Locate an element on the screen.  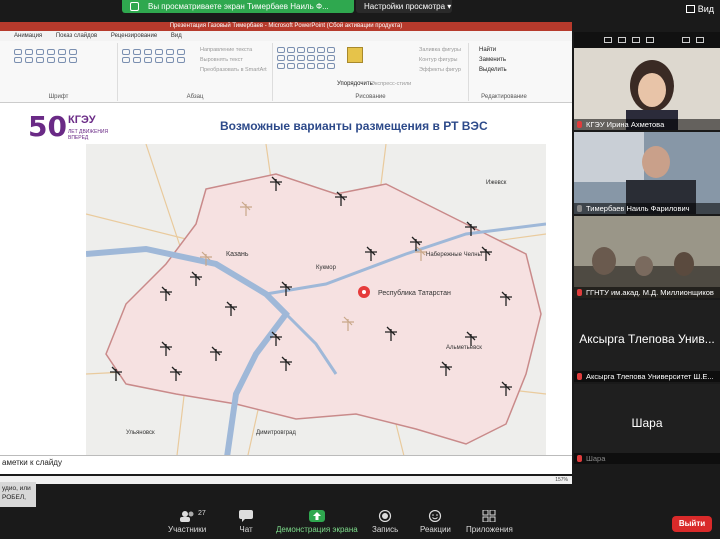
paragraph-group-label: Абзац is located at coordinates (195, 97).